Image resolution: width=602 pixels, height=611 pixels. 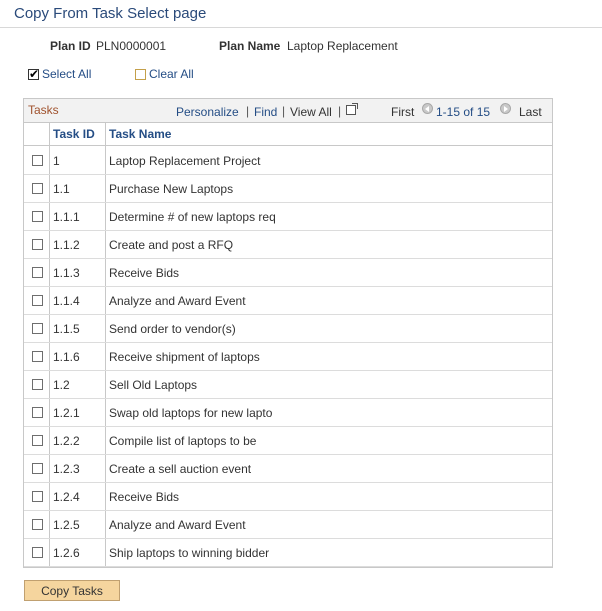 I want to click on table-row: 1.1.2 Create and post a RFQ, so click(x=288, y=245).